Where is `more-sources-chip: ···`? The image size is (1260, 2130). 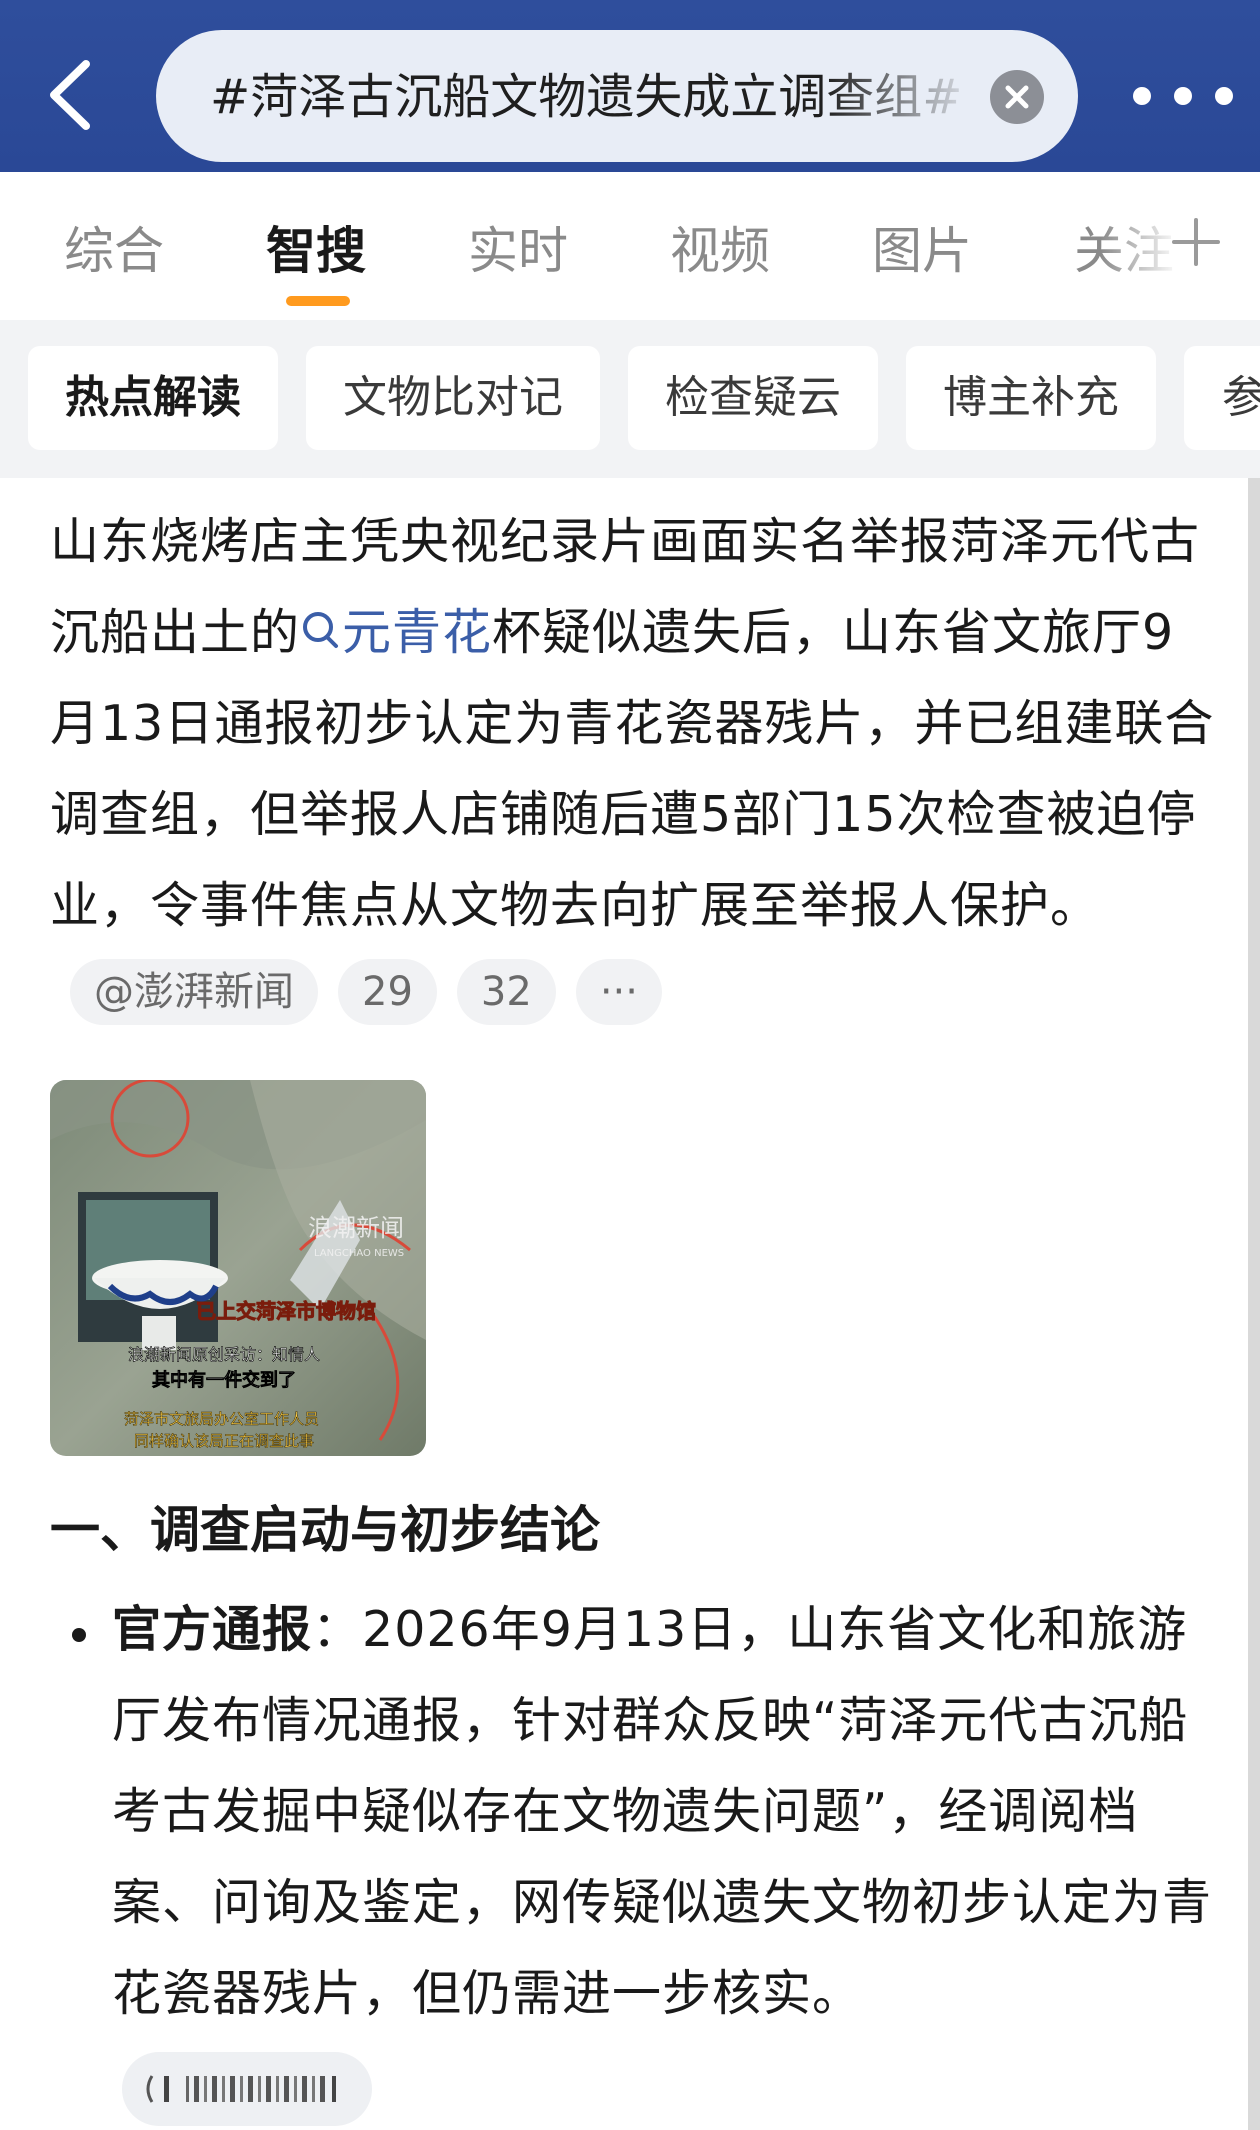
more-sources-chip: ··· is located at coordinates (618, 992).